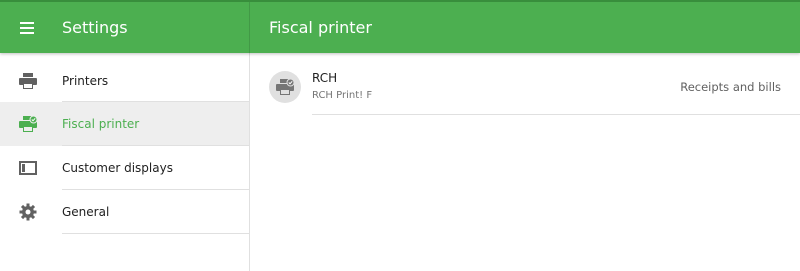 This screenshot has width=800, height=271. What do you see at coordinates (325, 78) in the screenshot?
I see `printer-name: RCH` at bounding box center [325, 78].